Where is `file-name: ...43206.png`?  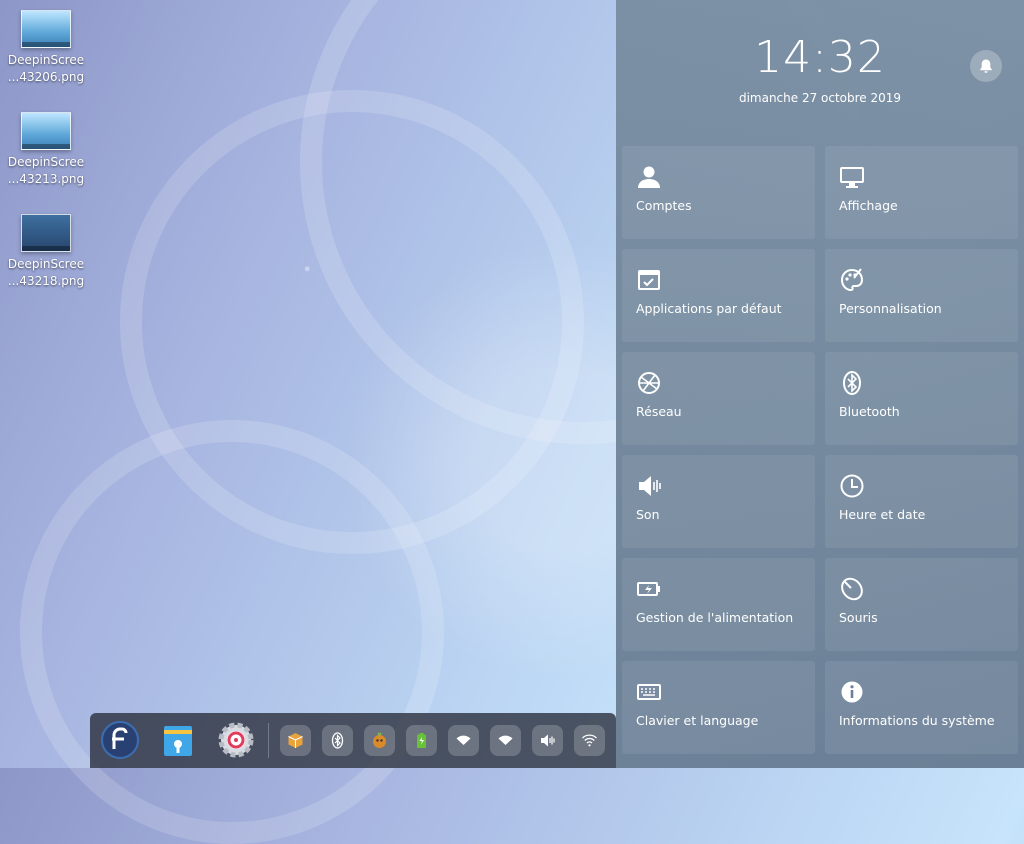 file-name: ...43206.png is located at coordinates (46, 77).